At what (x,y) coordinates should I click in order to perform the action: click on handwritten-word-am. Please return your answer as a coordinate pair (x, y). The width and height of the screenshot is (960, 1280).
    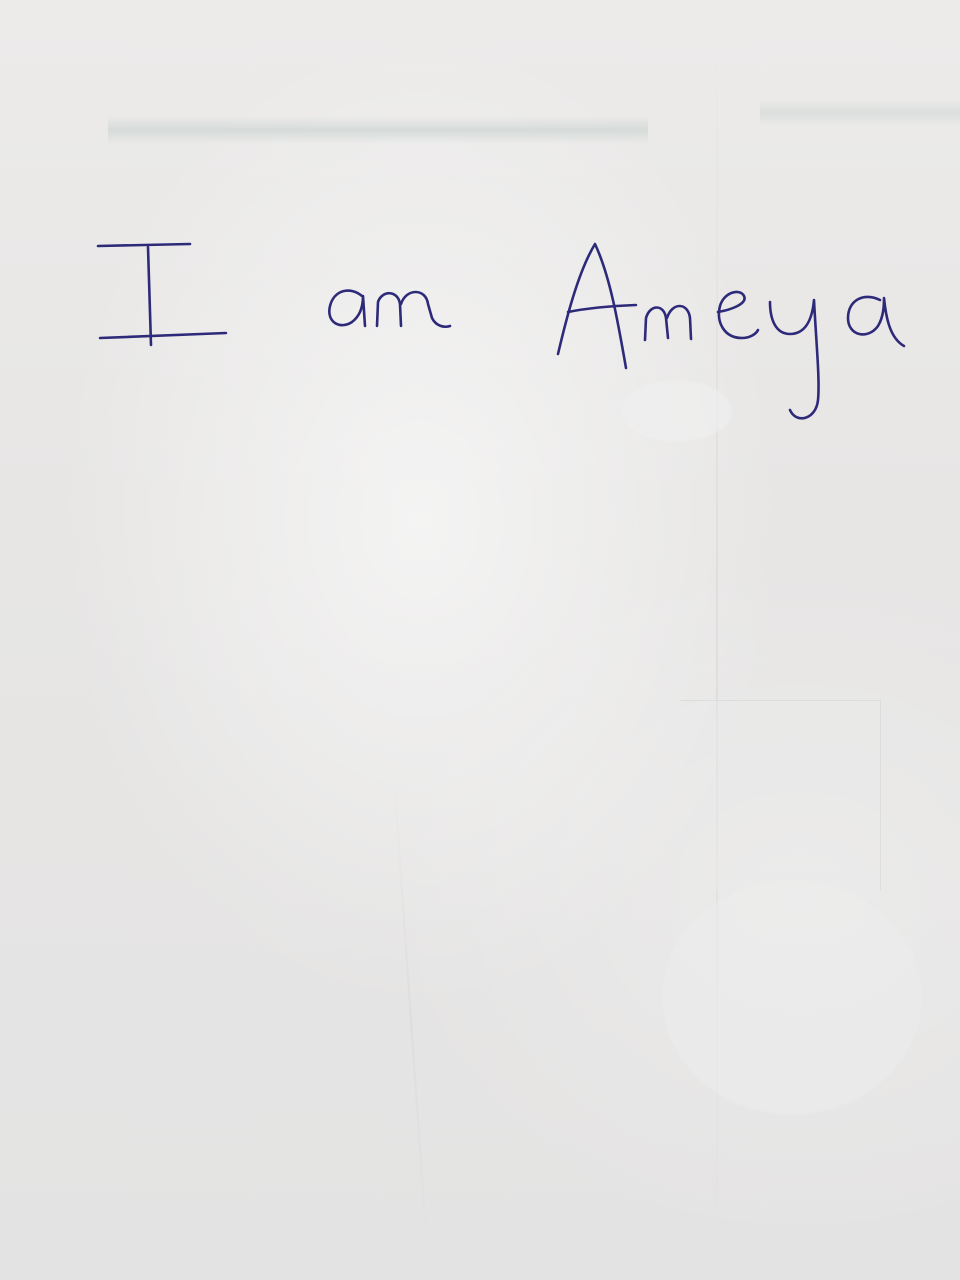
    Looking at the image, I should click on (390, 309).